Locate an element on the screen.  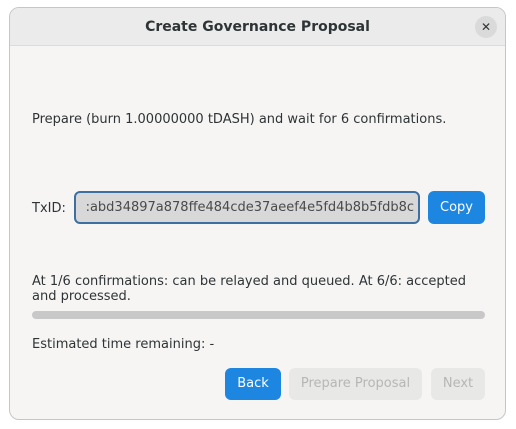
close-icon: ✕ is located at coordinates (486, 27).